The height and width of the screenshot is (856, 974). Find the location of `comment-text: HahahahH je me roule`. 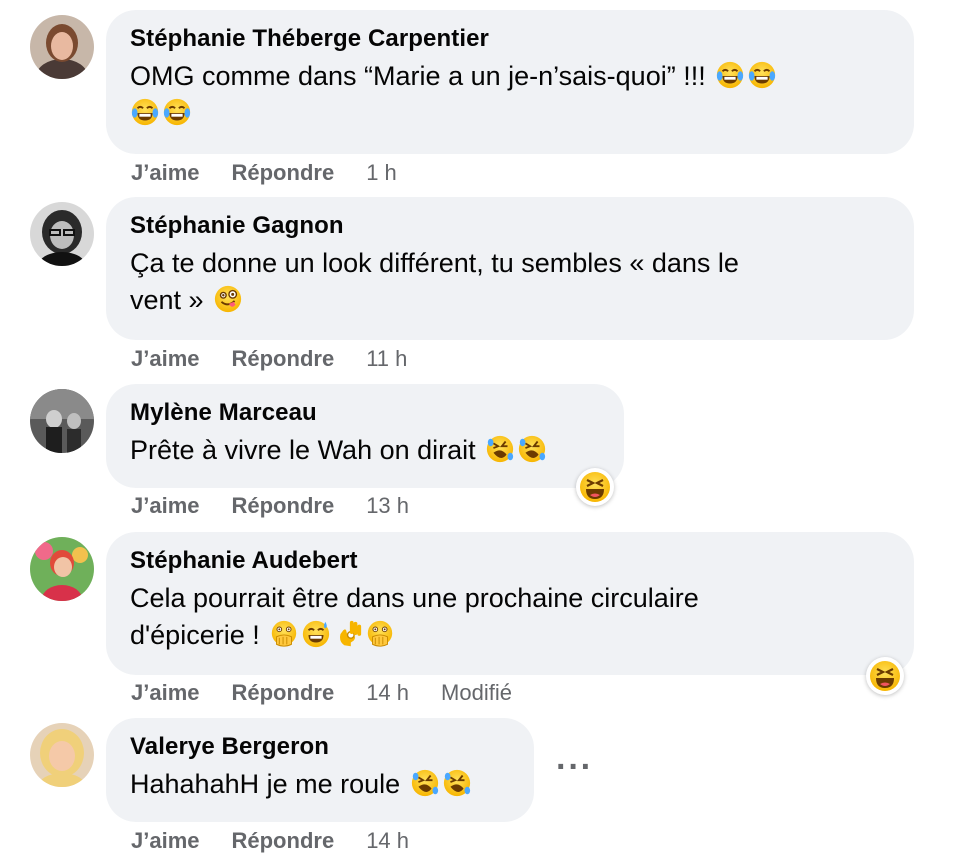

comment-text: HahahahH je me roule is located at coordinates (320, 784).